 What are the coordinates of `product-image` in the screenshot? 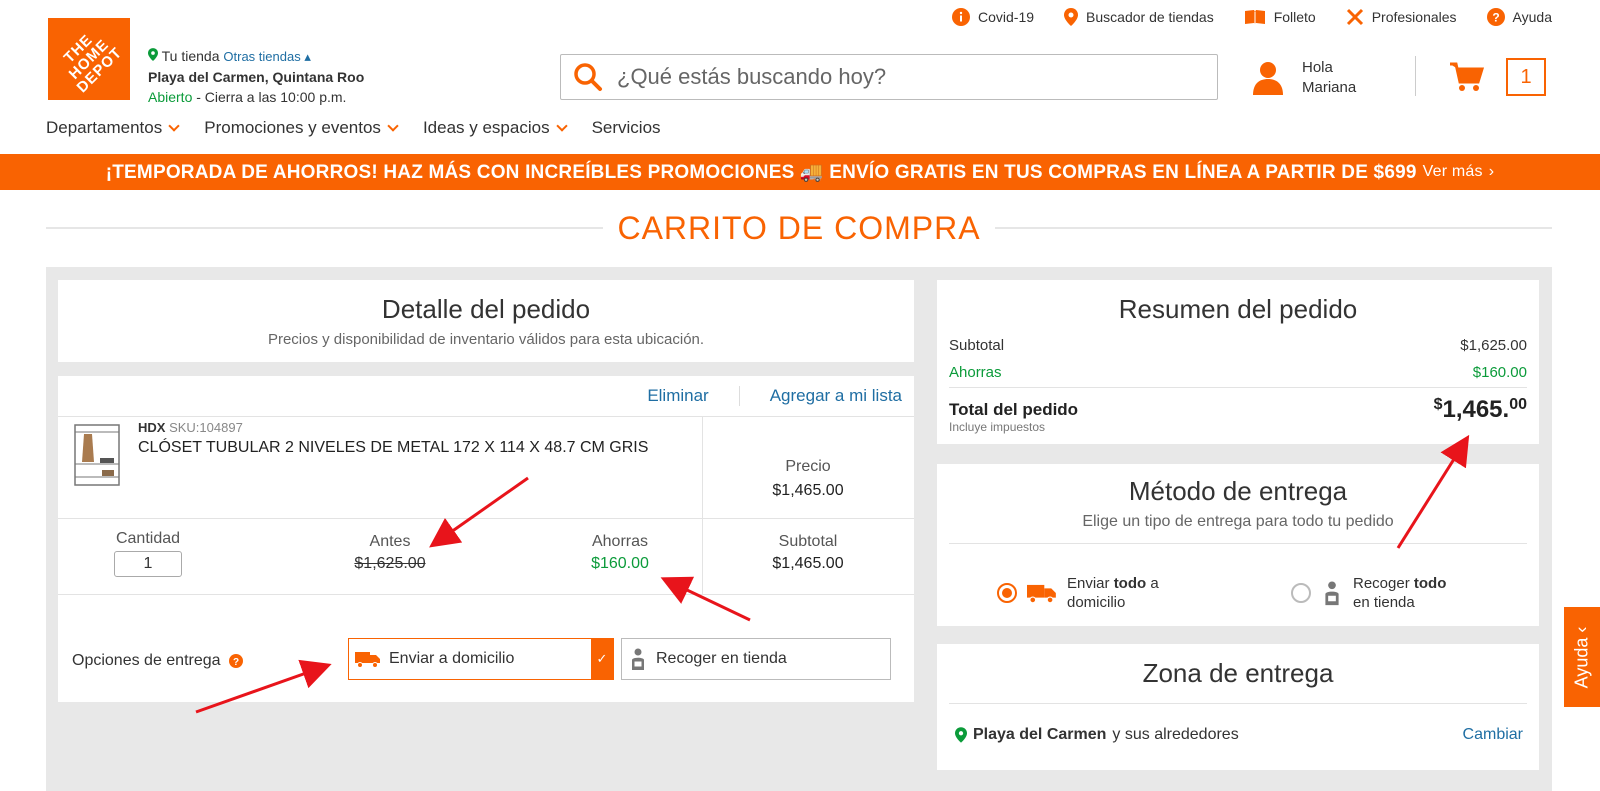 It's located at (97, 456).